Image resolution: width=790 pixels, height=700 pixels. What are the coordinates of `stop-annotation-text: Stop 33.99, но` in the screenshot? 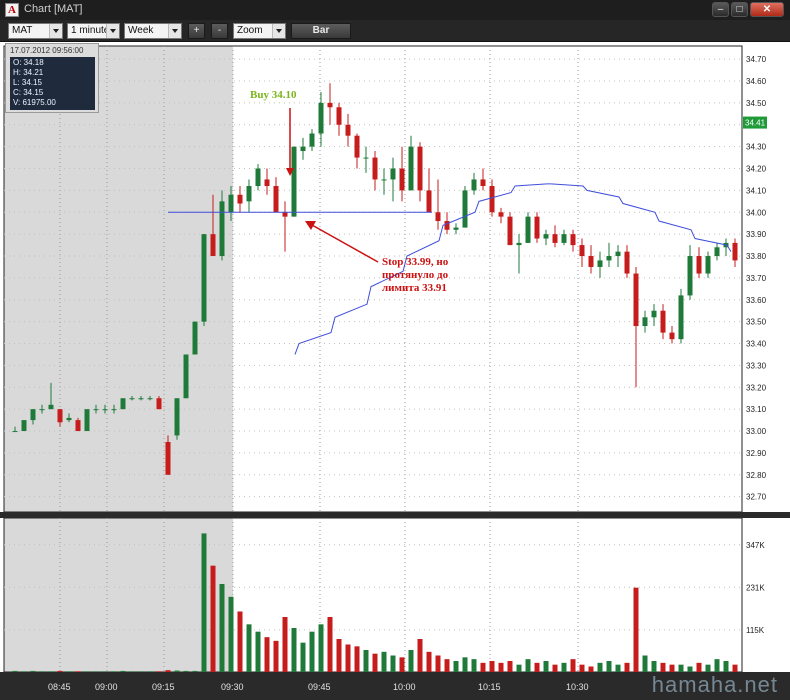 It's located at (415, 262).